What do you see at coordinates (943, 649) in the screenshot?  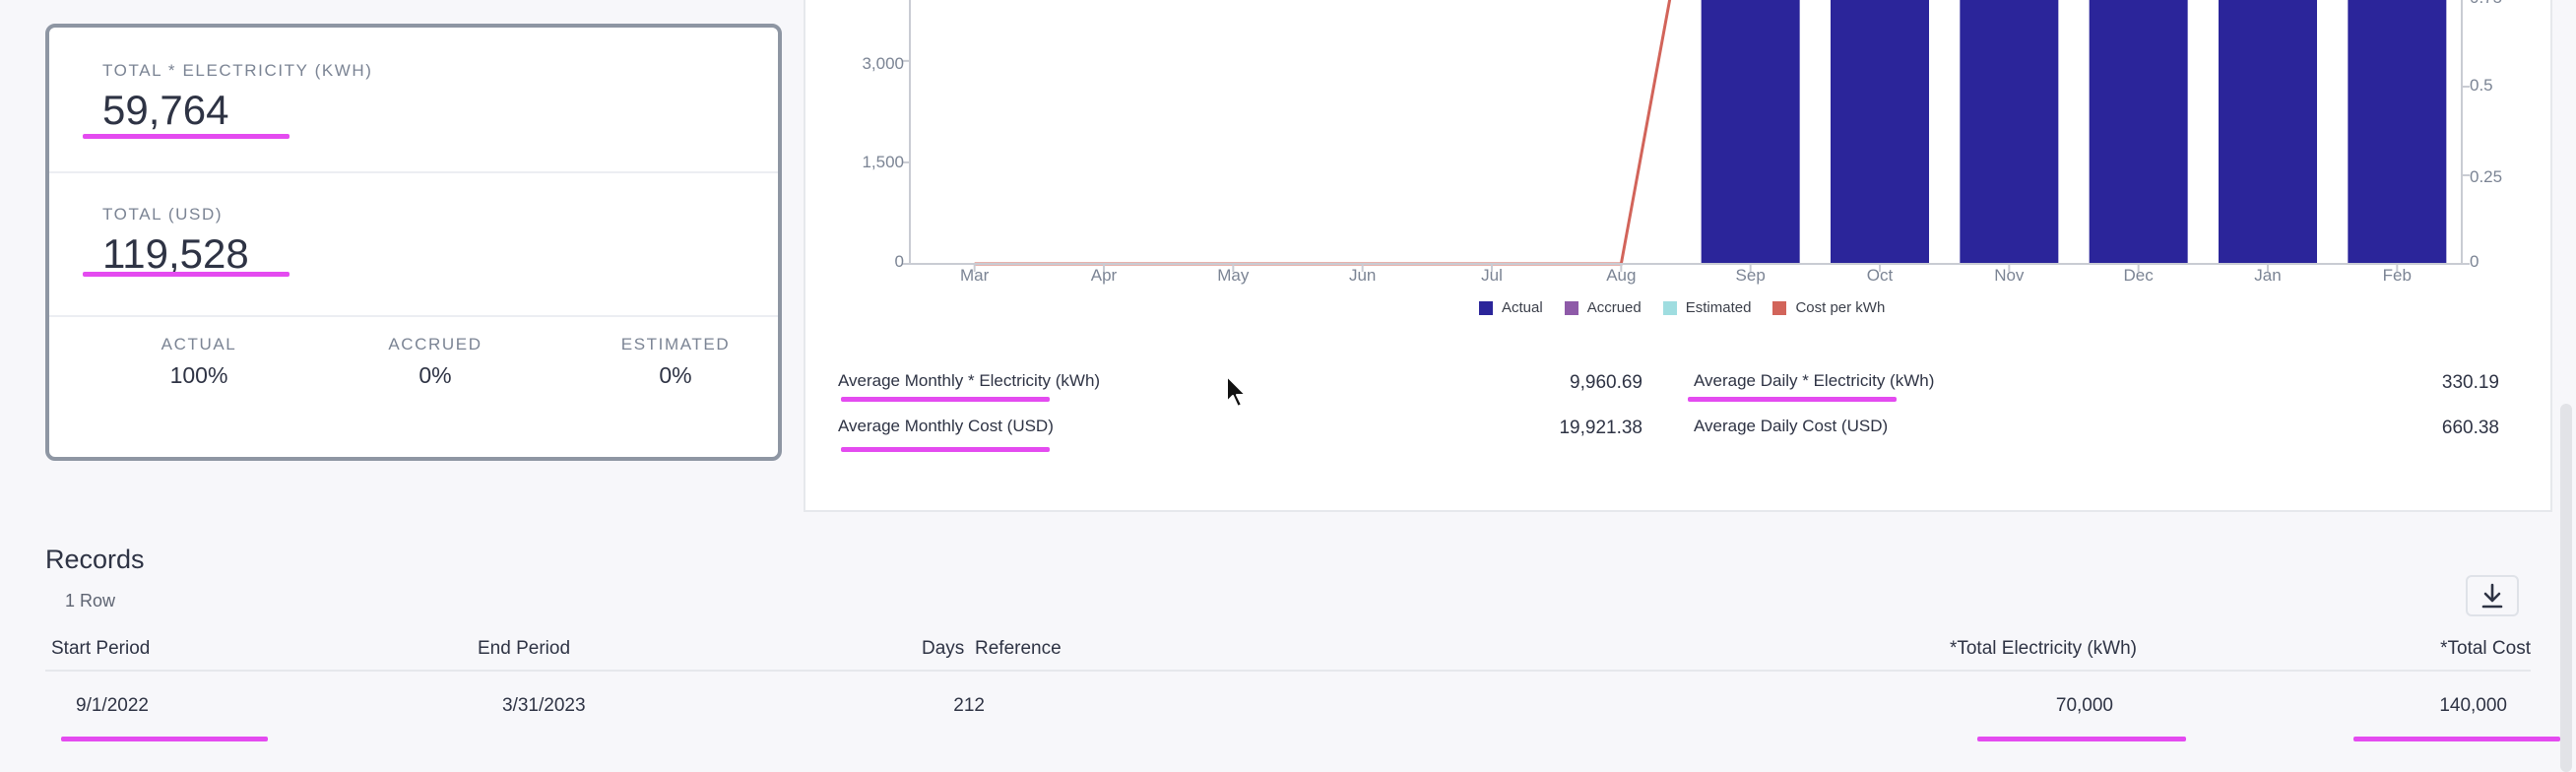 I see `column-header-days: Days` at bounding box center [943, 649].